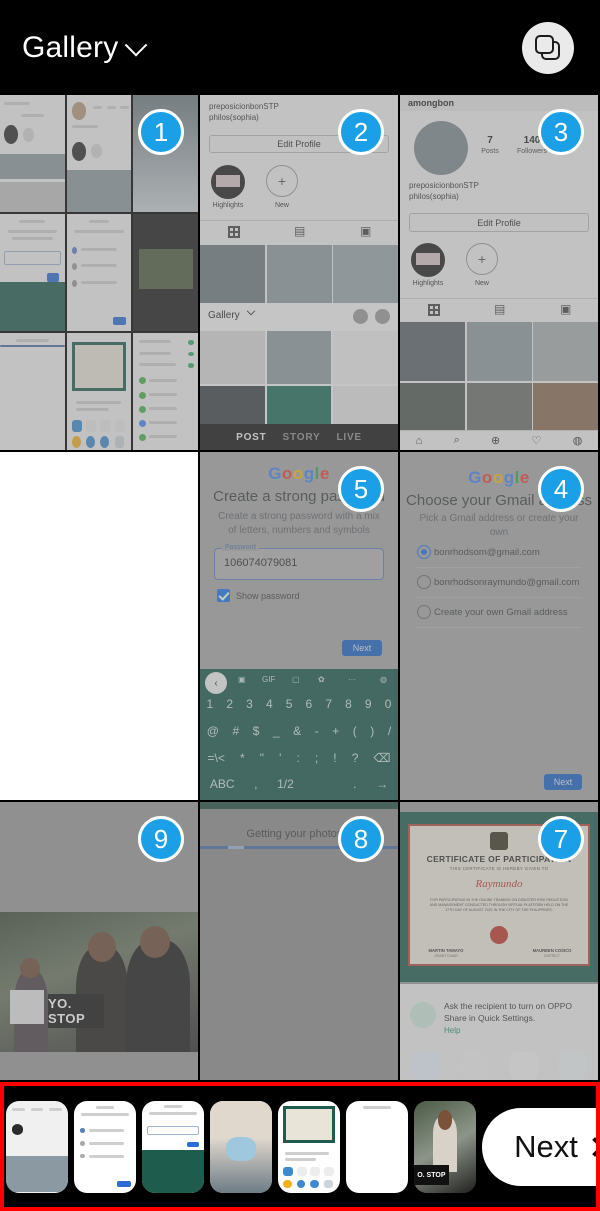 The height and width of the screenshot is (1211, 600). What do you see at coordinates (445, 1146) in the screenshot?
I see `filmstrip-thumbnail: O. STOP` at bounding box center [445, 1146].